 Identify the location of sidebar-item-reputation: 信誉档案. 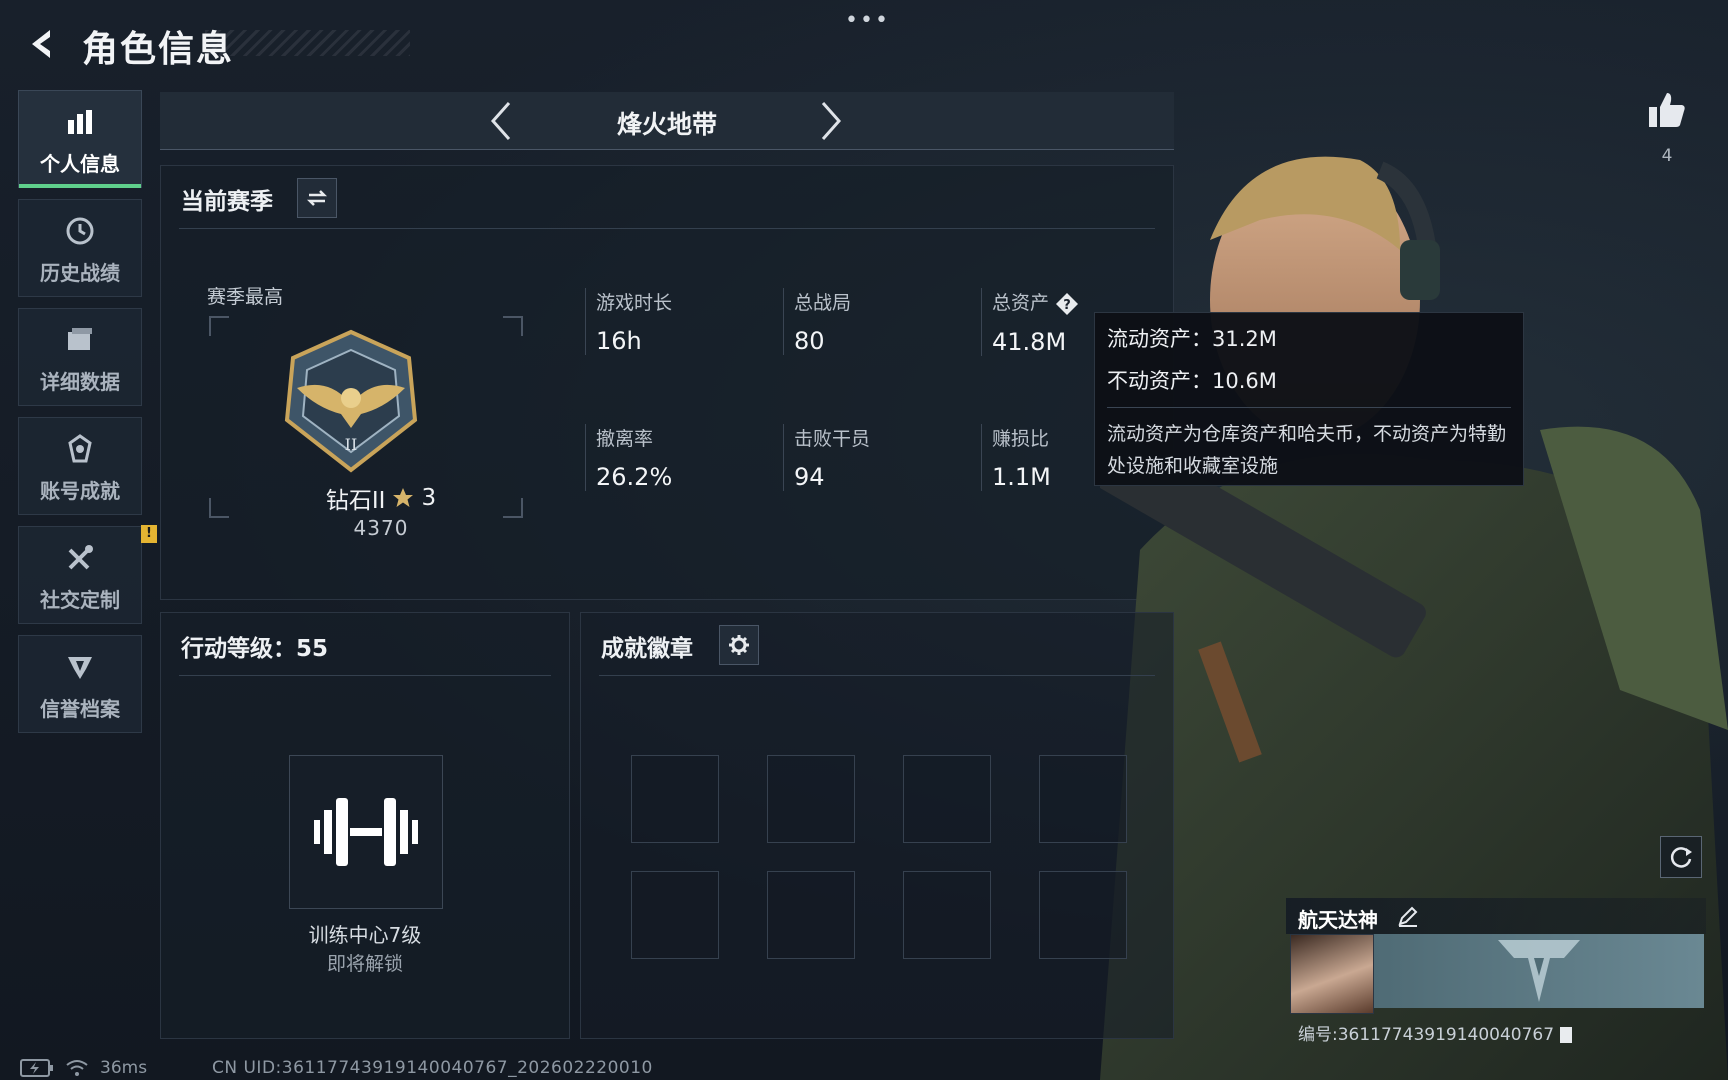
(80, 684).